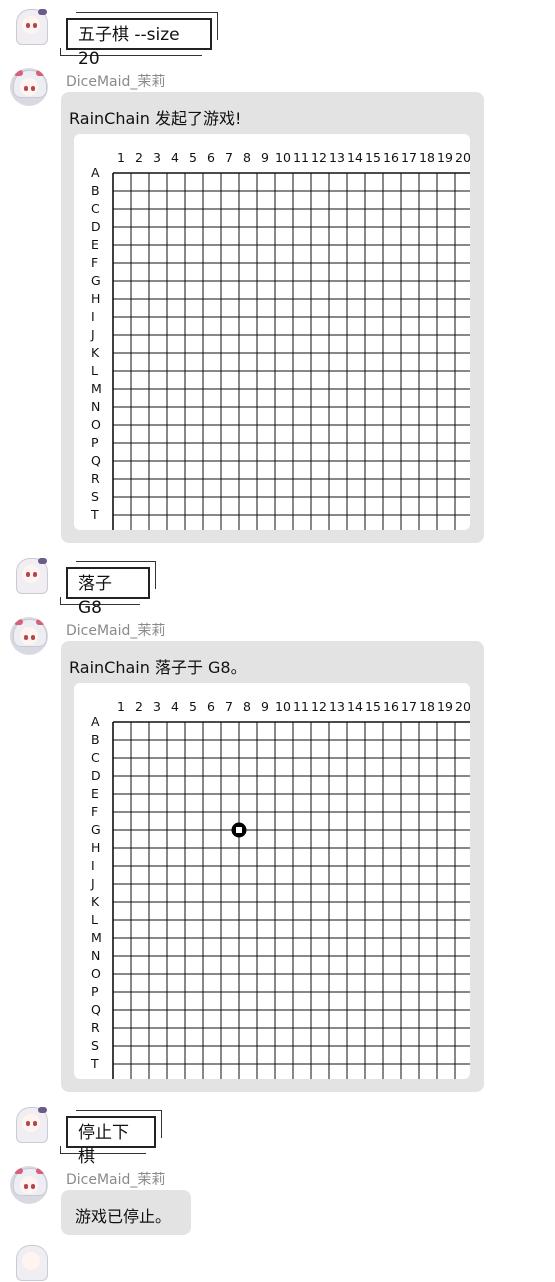 Image resolution: width=555 pixels, height=1282 pixels. What do you see at coordinates (103, 1145) in the screenshot?
I see `user-command-text: 停止下棋` at bounding box center [103, 1145].